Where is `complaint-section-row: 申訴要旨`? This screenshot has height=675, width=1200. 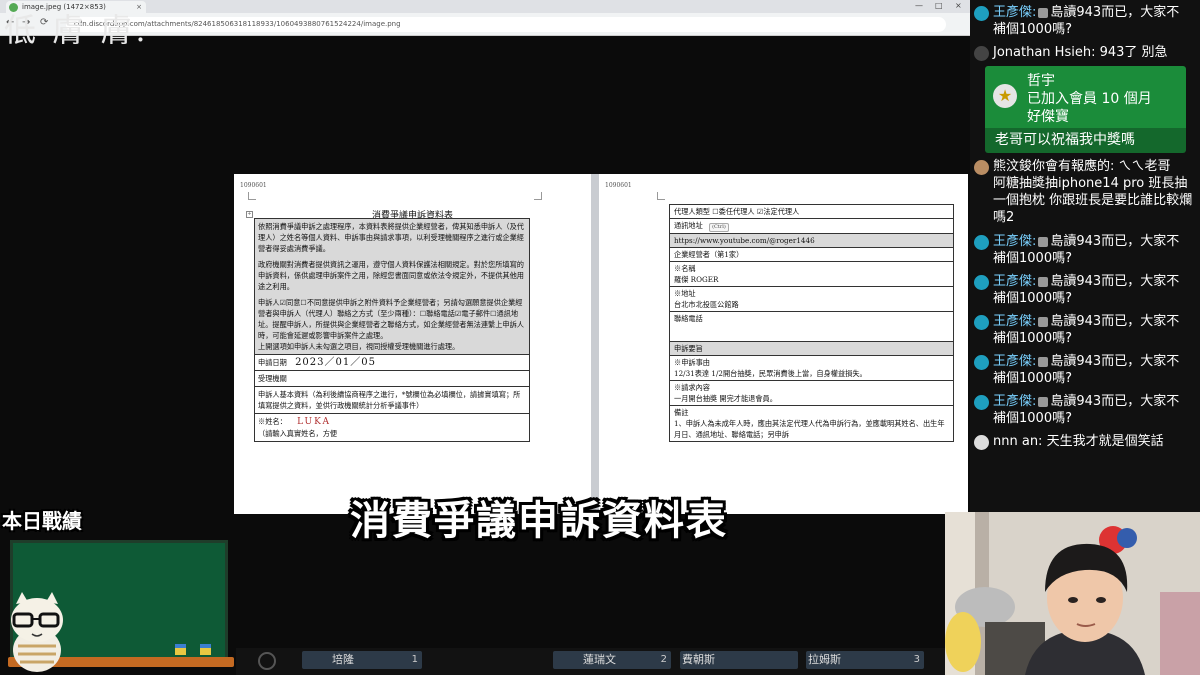 complaint-section-row: 申訴要旨 is located at coordinates (811, 348).